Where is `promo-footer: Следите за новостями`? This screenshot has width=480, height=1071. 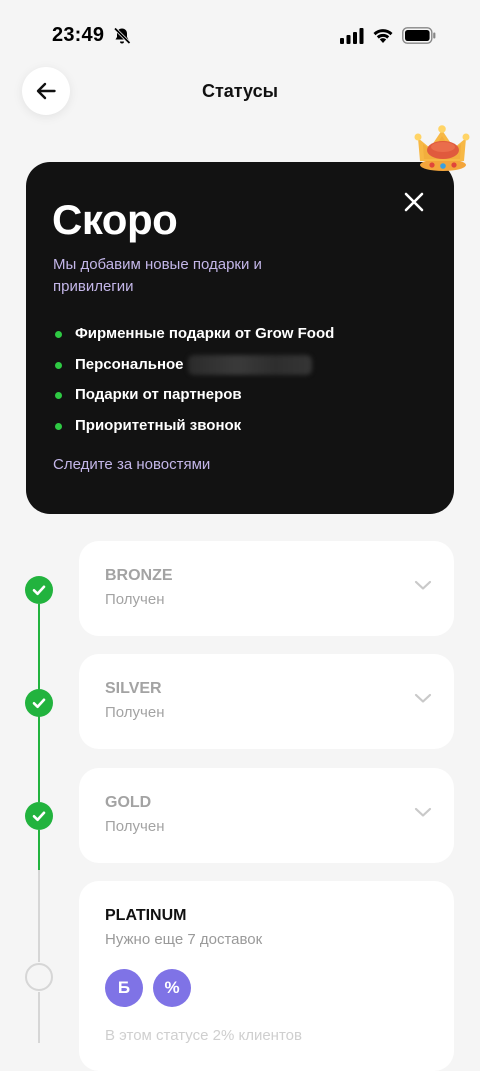 promo-footer: Следите за новостями is located at coordinates (132, 464).